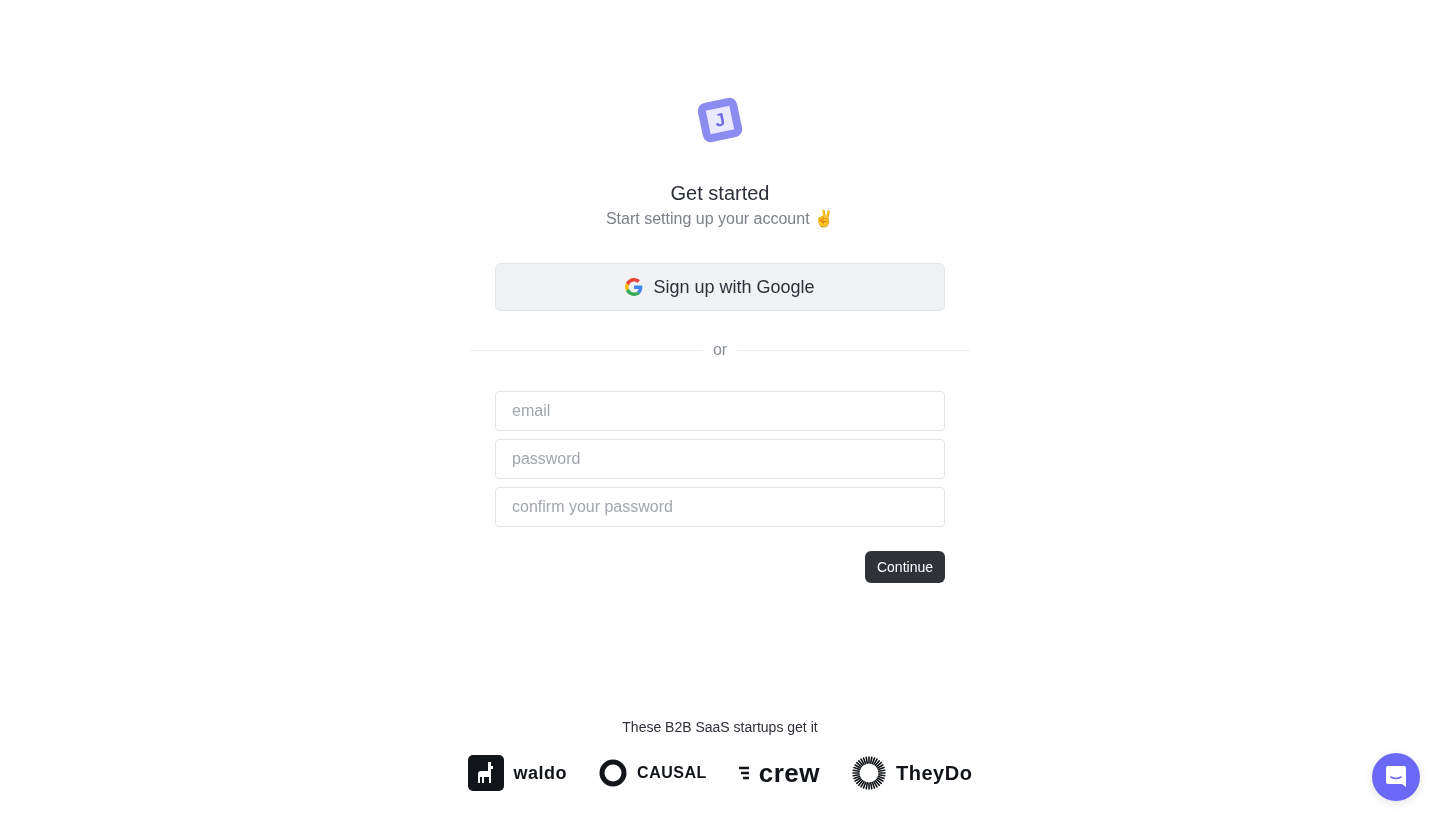  What do you see at coordinates (720, 507) in the screenshot?
I see `input-field: confirm your password` at bounding box center [720, 507].